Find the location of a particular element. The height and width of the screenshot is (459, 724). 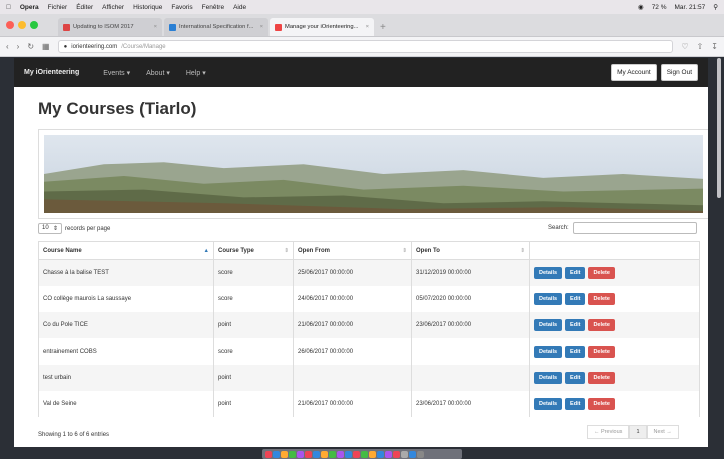

menu-historique: Historique is located at coordinates (147, 7).